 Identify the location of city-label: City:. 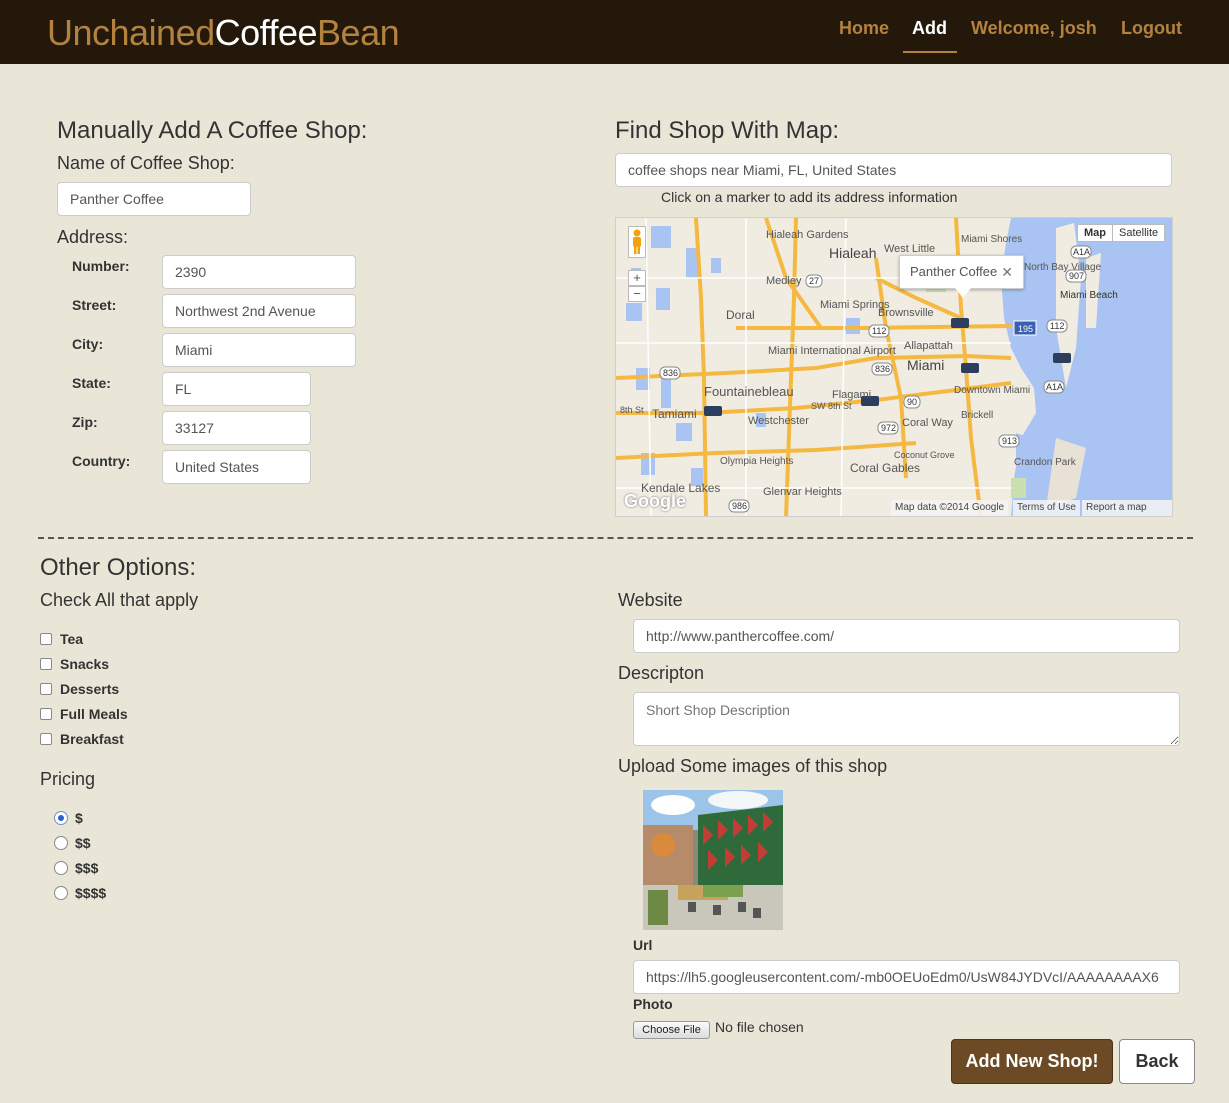
(88, 344).